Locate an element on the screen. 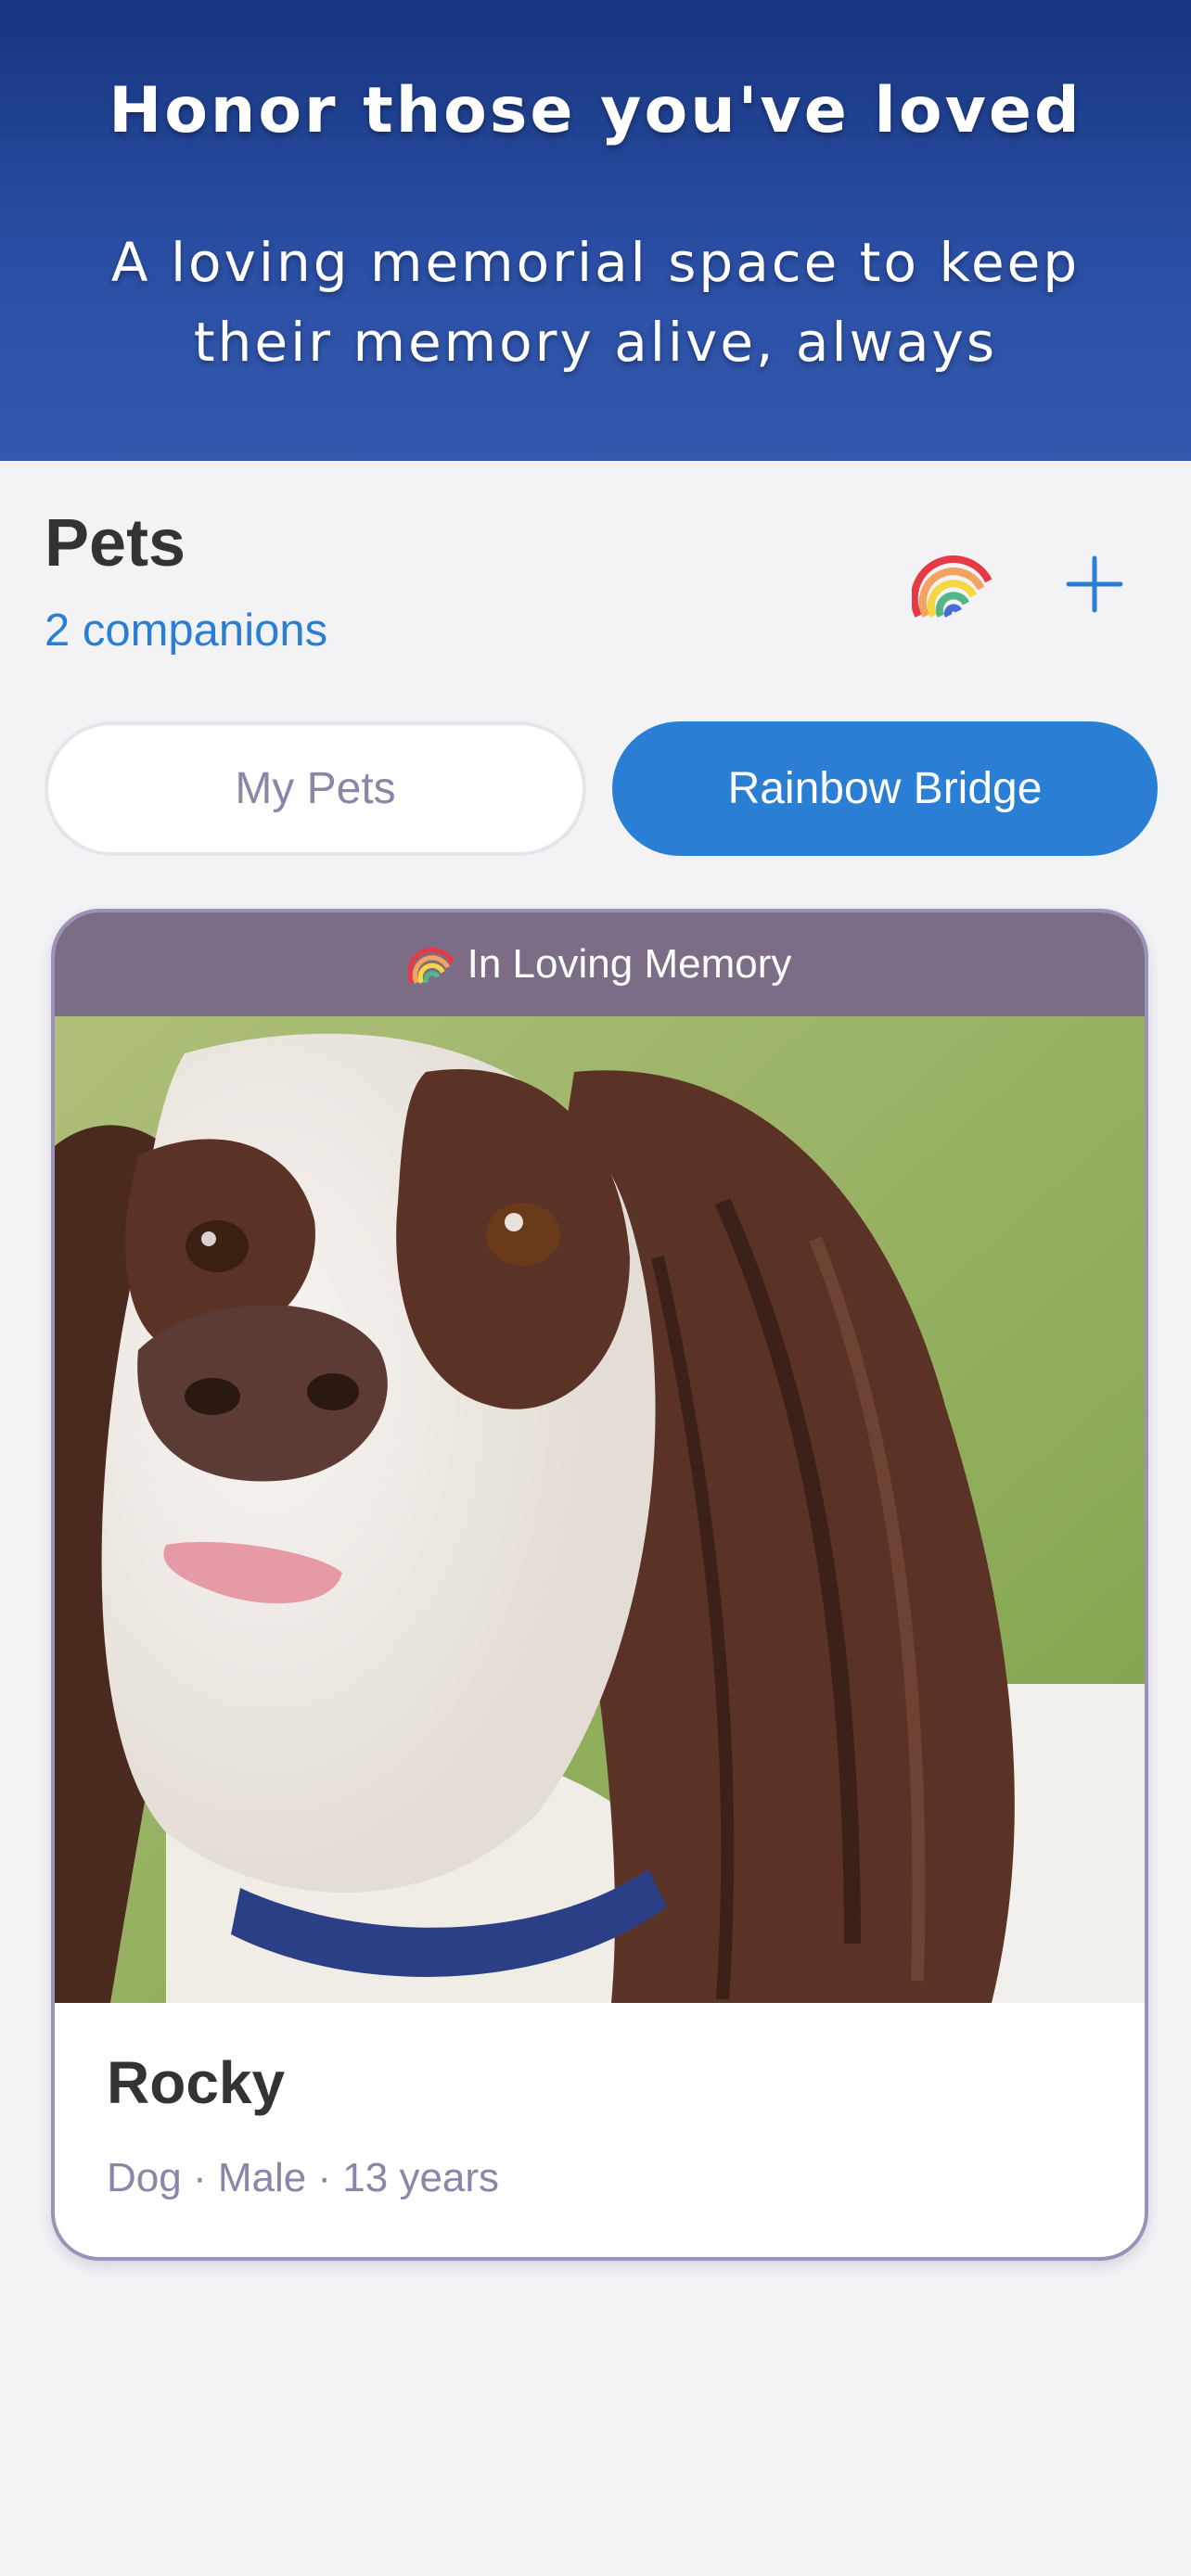 The image size is (1191, 2576). pet-name: Rocky is located at coordinates (196, 2083).